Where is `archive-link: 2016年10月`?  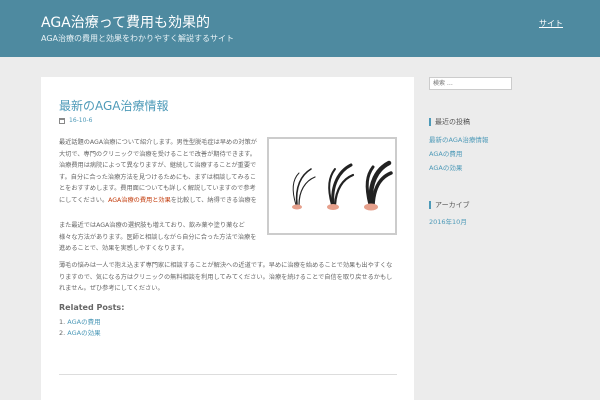
archive-link: 2016年10月 is located at coordinates (448, 221).